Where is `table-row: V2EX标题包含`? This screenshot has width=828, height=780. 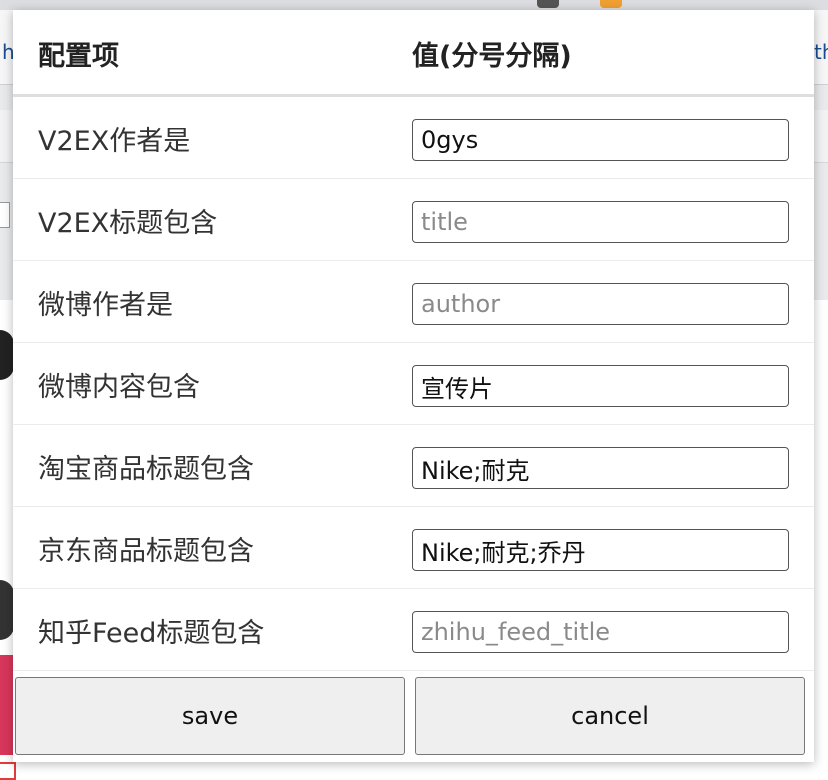
table-row: V2EX标题包含 is located at coordinates (413, 220).